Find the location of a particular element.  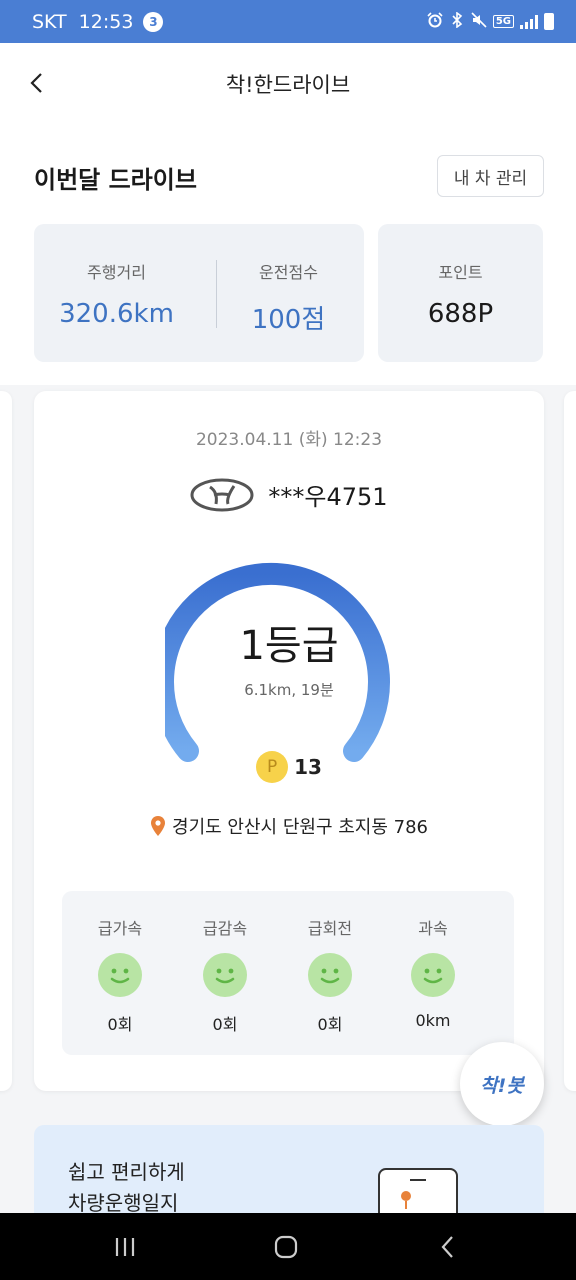

location-pin-icon is located at coordinates (158, 826).